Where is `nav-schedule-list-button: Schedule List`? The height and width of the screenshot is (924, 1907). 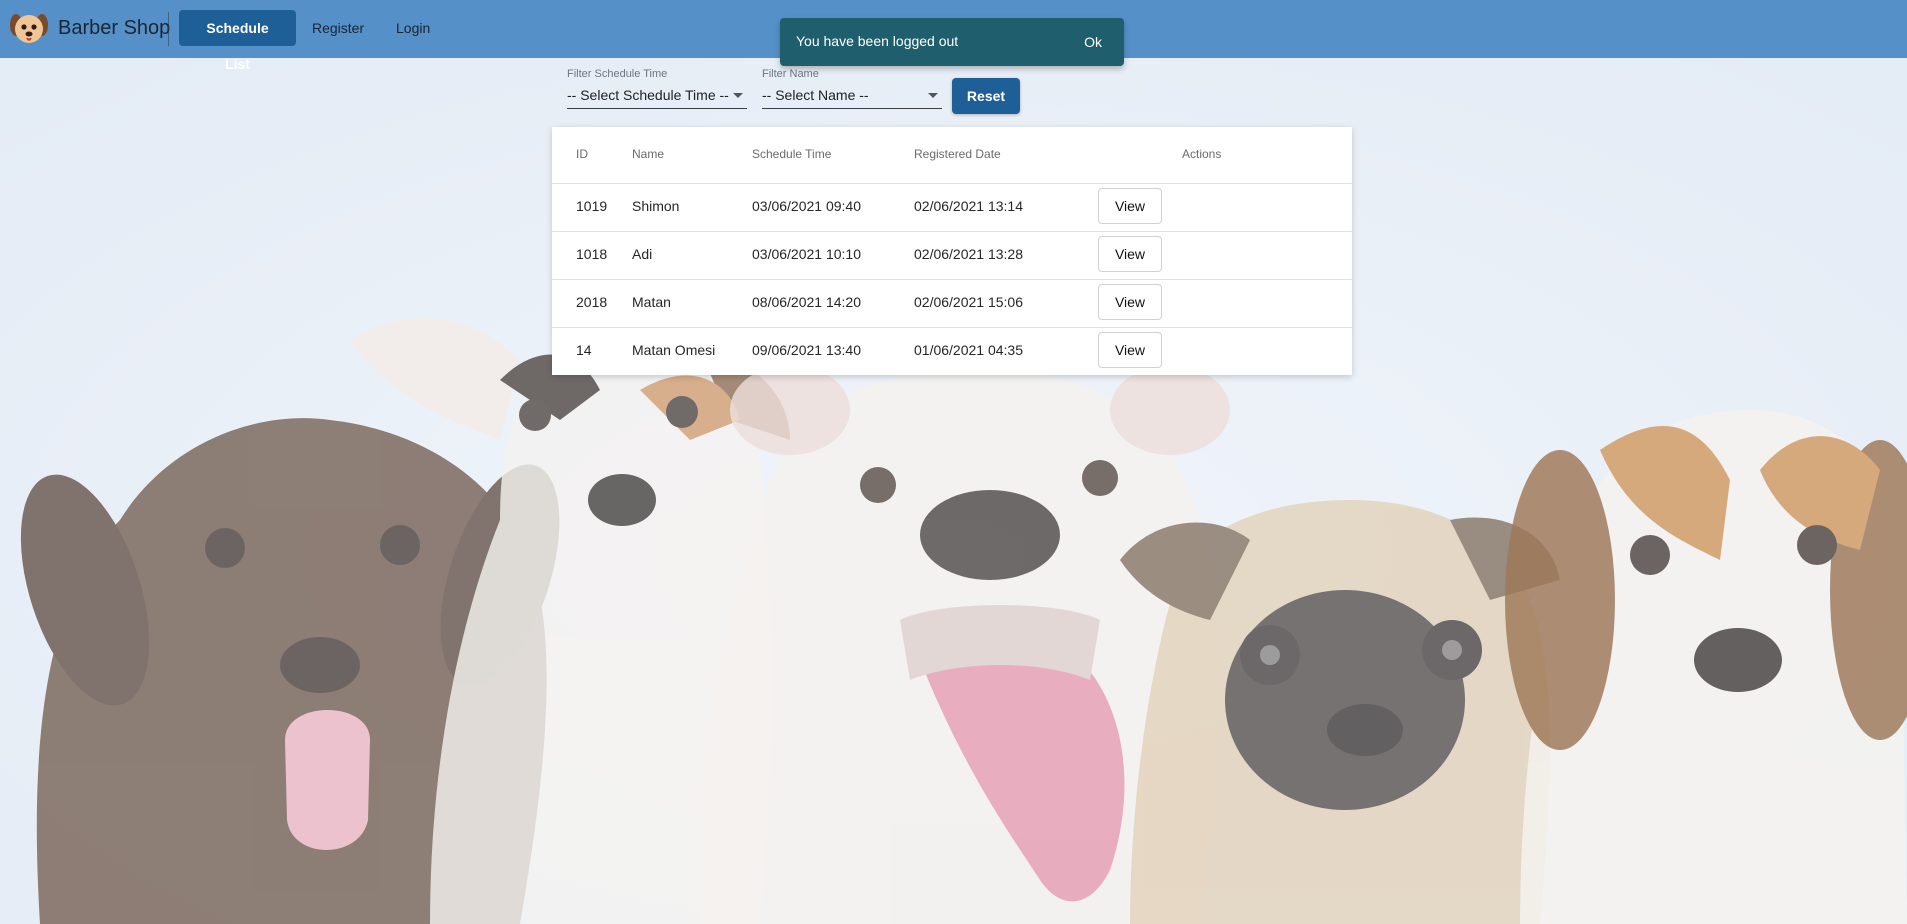 nav-schedule-list-button: Schedule List is located at coordinates (237, 41).